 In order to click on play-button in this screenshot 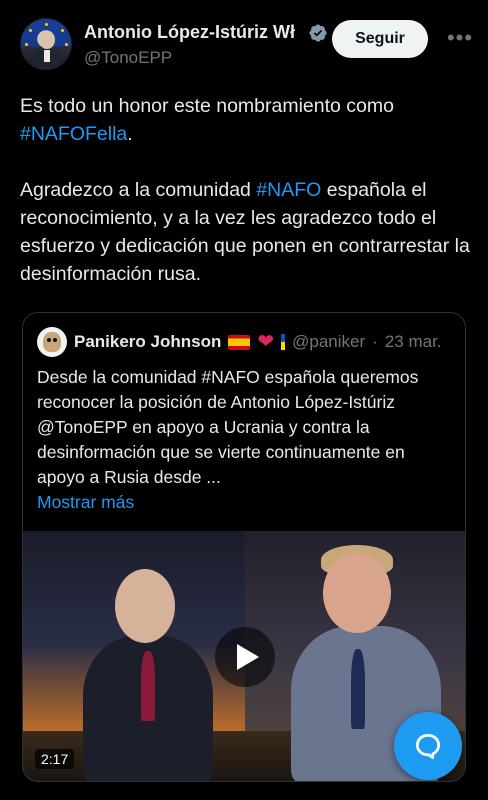, I will do `click(245, 657)`.